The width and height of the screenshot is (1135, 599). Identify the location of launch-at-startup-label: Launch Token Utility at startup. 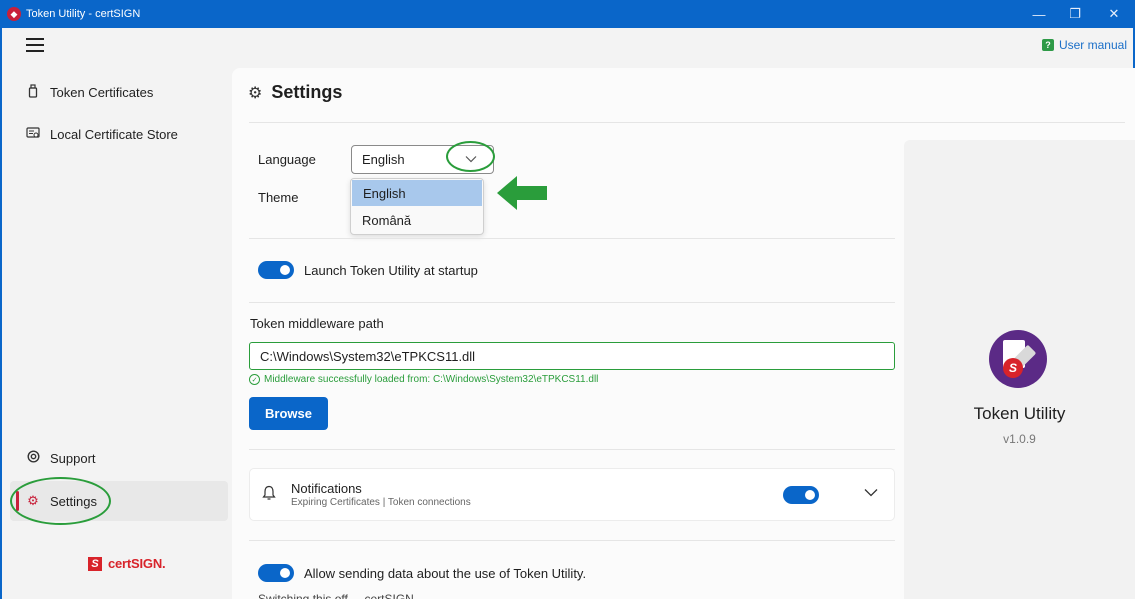
(391, 270).